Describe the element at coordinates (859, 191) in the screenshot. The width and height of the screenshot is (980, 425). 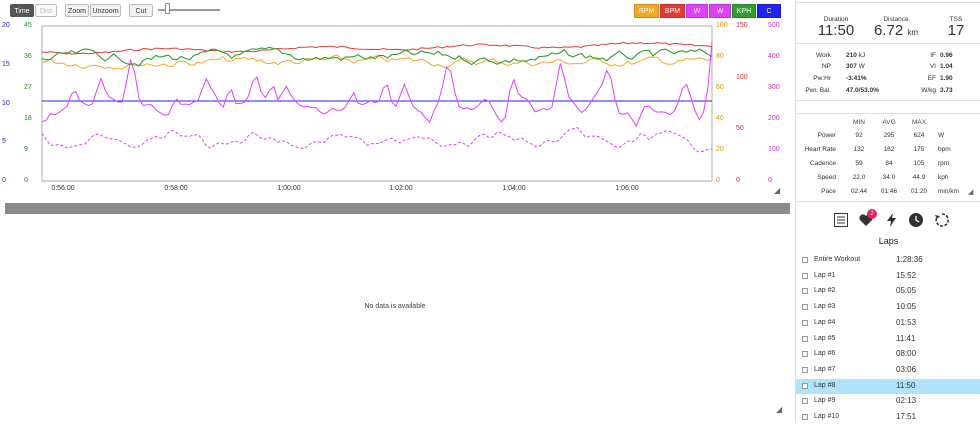
I see `stats-min: 02:44` at that location.